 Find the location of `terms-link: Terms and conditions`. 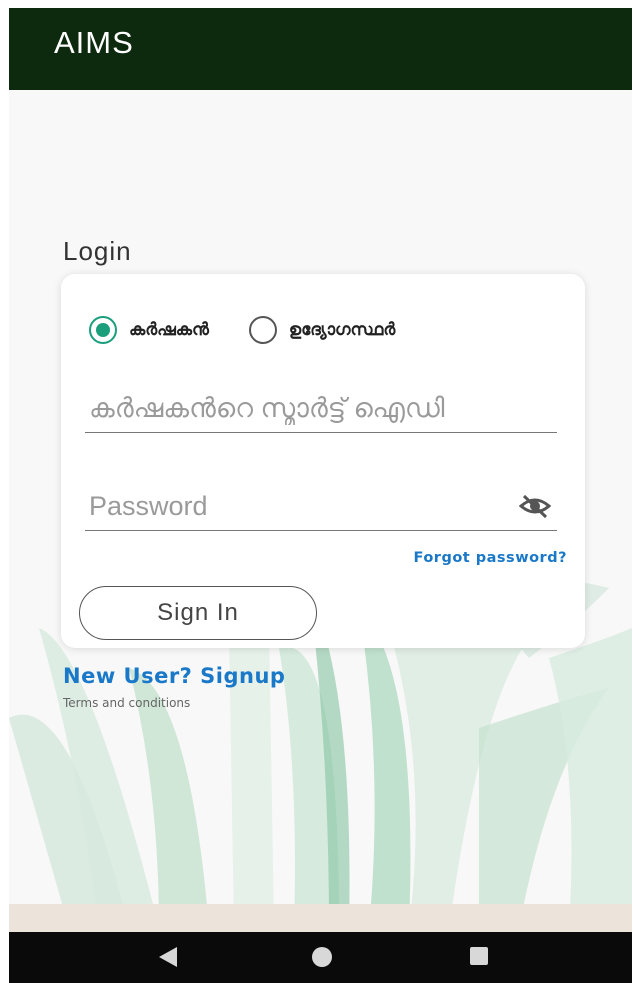

terms-link: Terms and conditions is located at coordinates (126, 703).